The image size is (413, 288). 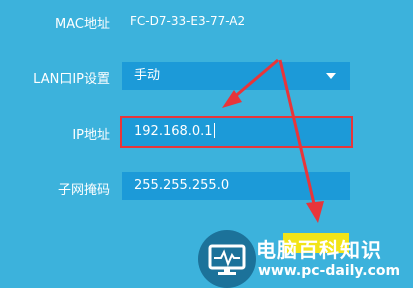 What do you see at coordinates (236, 132) in the screenshot?
I see `ip-address-input: 192.168.0.1` at bounding box center [236, 132].